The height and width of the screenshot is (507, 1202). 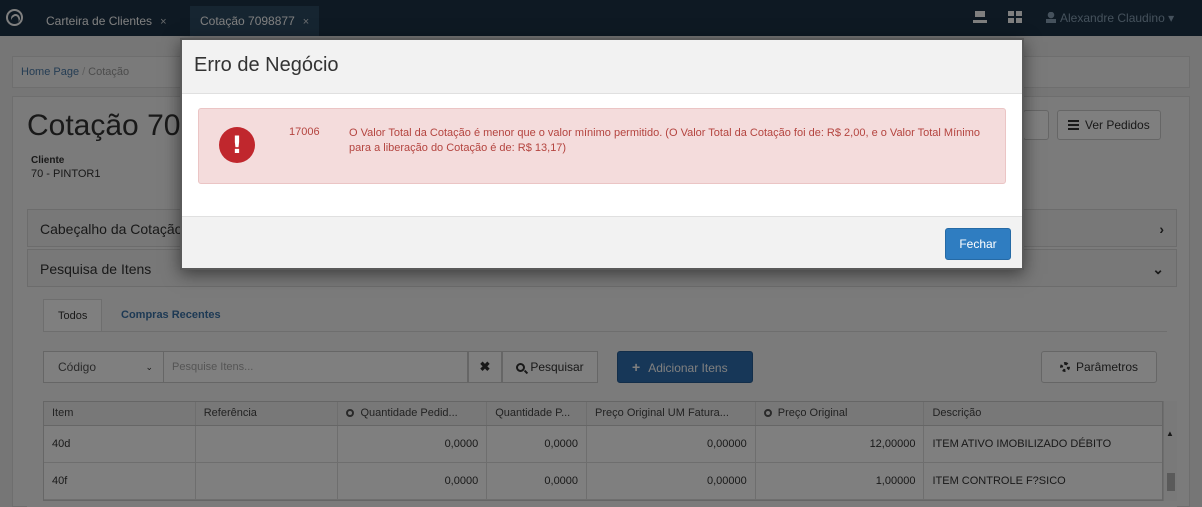 What do you see at coordinates (602, 67) in the screenshot?
I see `dialog-header: Erro de Negócio` at bounding box center [602, 67].